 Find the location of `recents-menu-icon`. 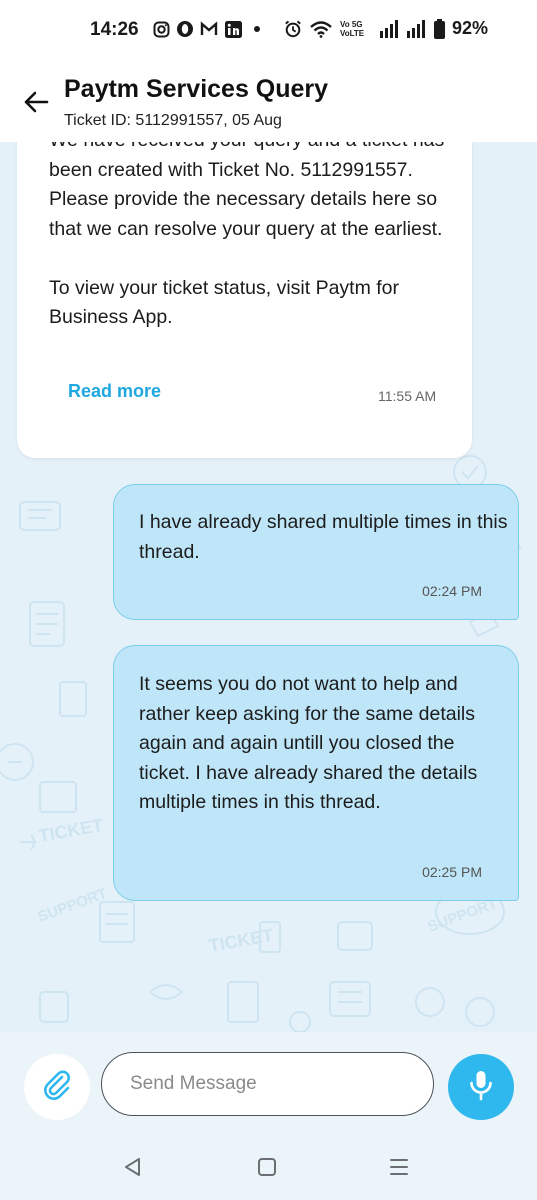

recents-menu-icon is located at coordinates (399, 1167).